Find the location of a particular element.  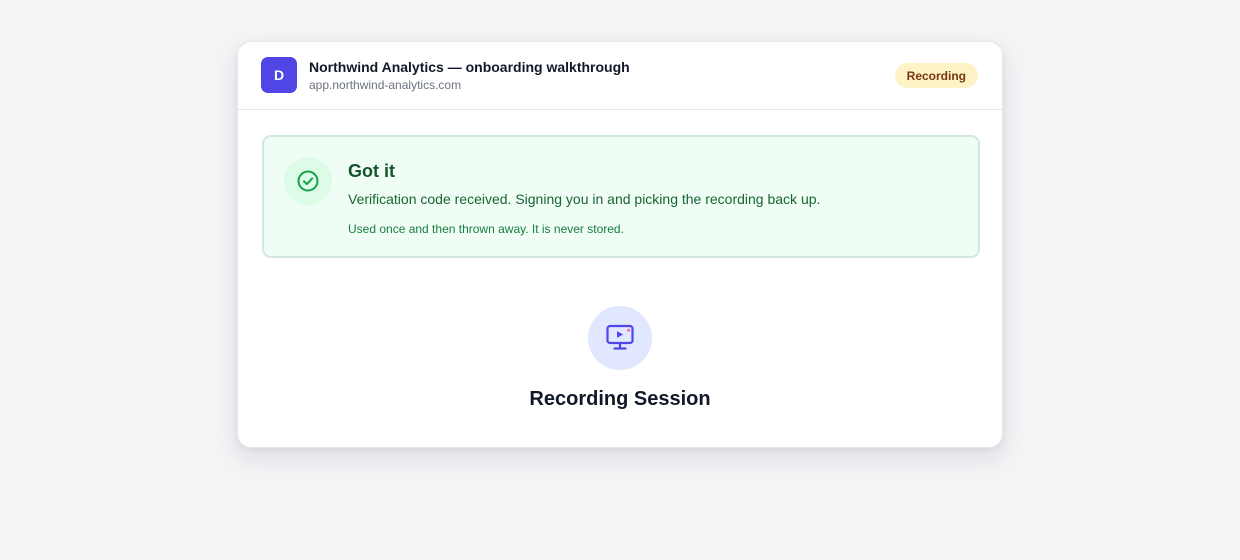

session-title: Recording Session is located at coordinates (620, 399).